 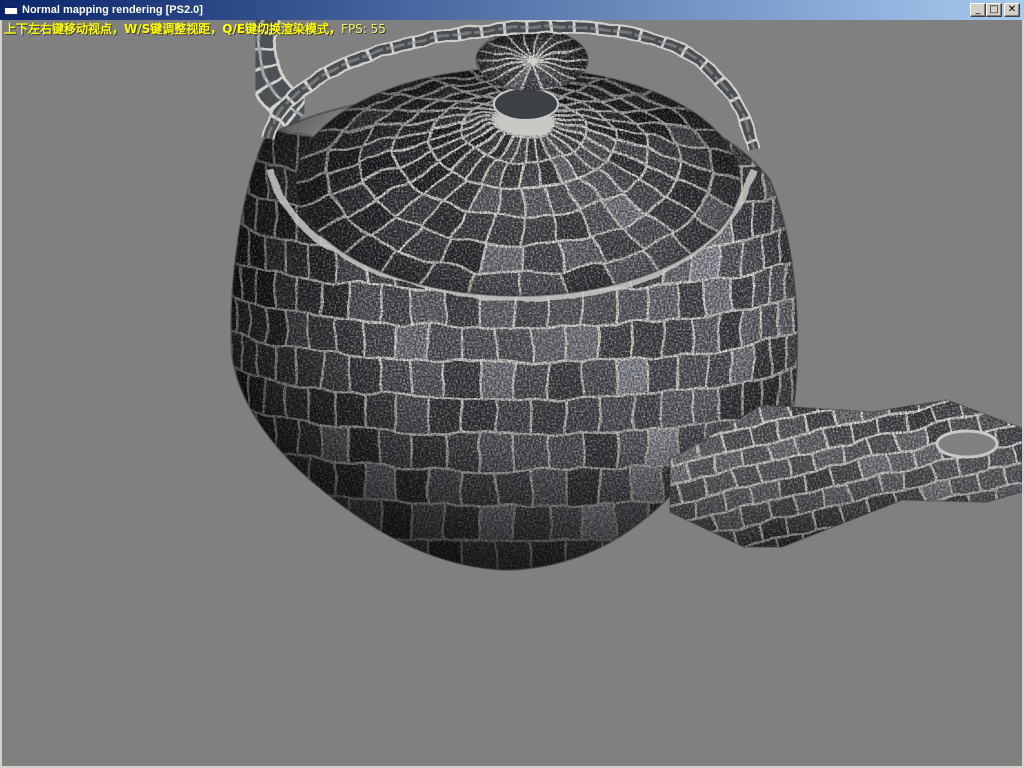 What do you see at coordinates (173, 29) in the screenshot?
I see `control-hint-text: 上下左右键移动视点，W/S键调整视距，Q/E键切换渲染模式，` at bounding box center [173, 29].